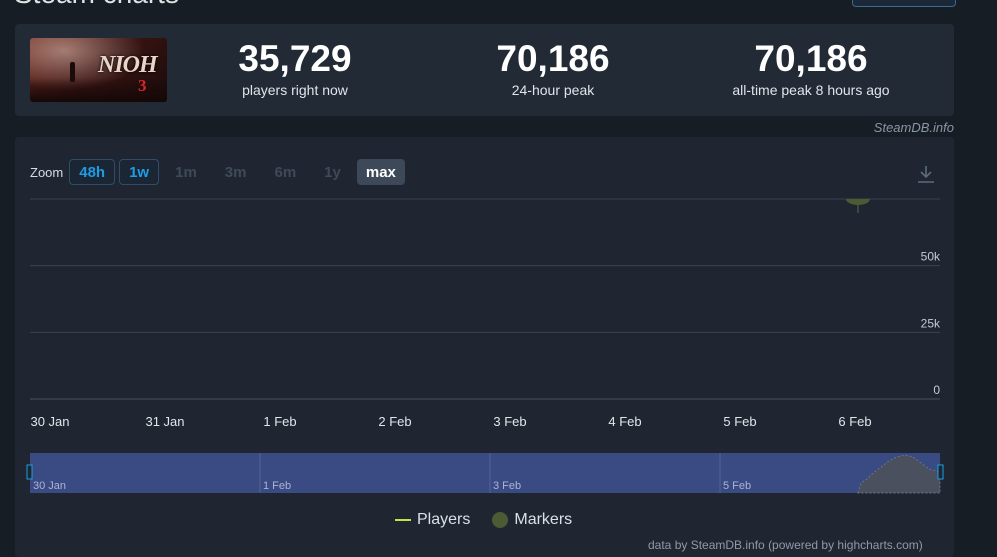  I want to click on x-tick-label: 2 Feb, so click(394, 421).